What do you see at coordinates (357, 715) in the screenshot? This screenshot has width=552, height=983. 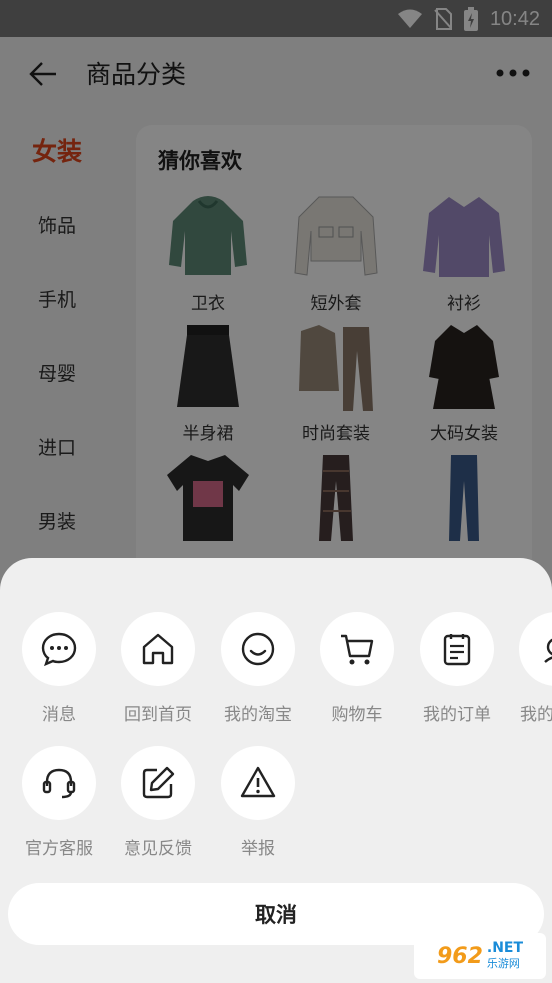 I see `action-label: 购物车` at bounding box center [357, 715].